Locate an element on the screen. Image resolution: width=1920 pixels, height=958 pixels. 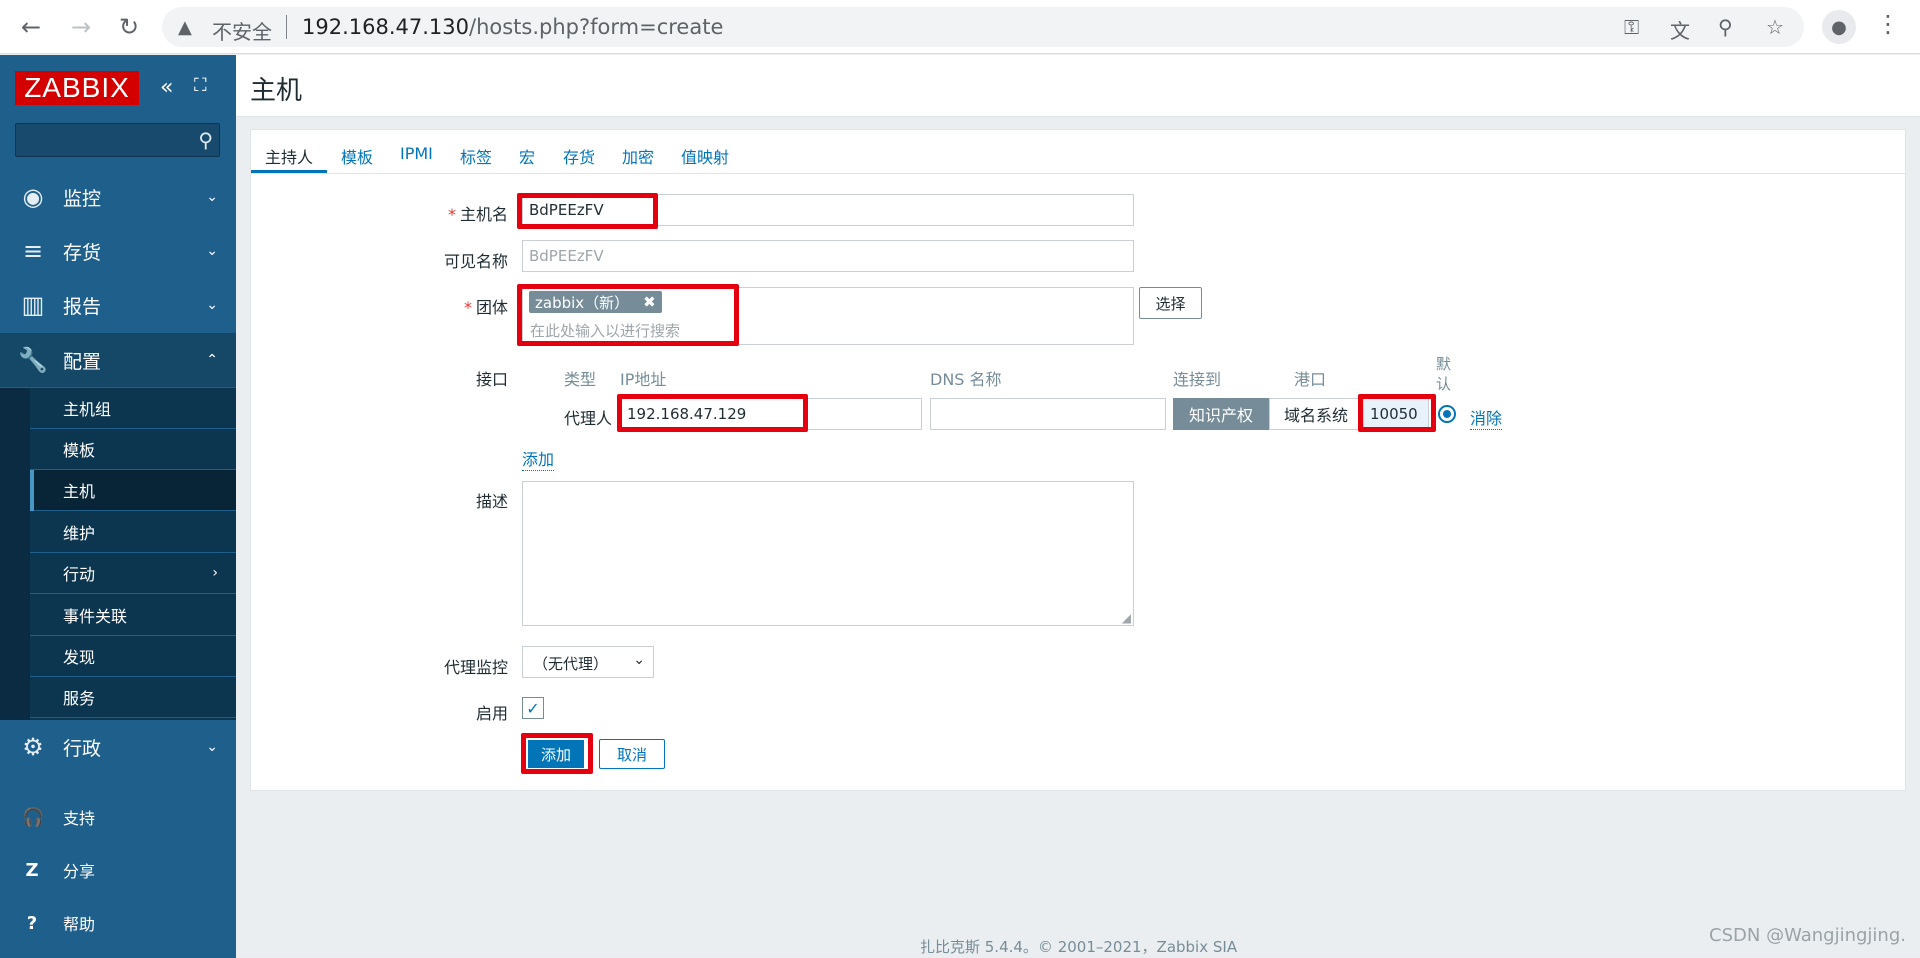
highlight-box-port is located at coordinates (1397, 413).